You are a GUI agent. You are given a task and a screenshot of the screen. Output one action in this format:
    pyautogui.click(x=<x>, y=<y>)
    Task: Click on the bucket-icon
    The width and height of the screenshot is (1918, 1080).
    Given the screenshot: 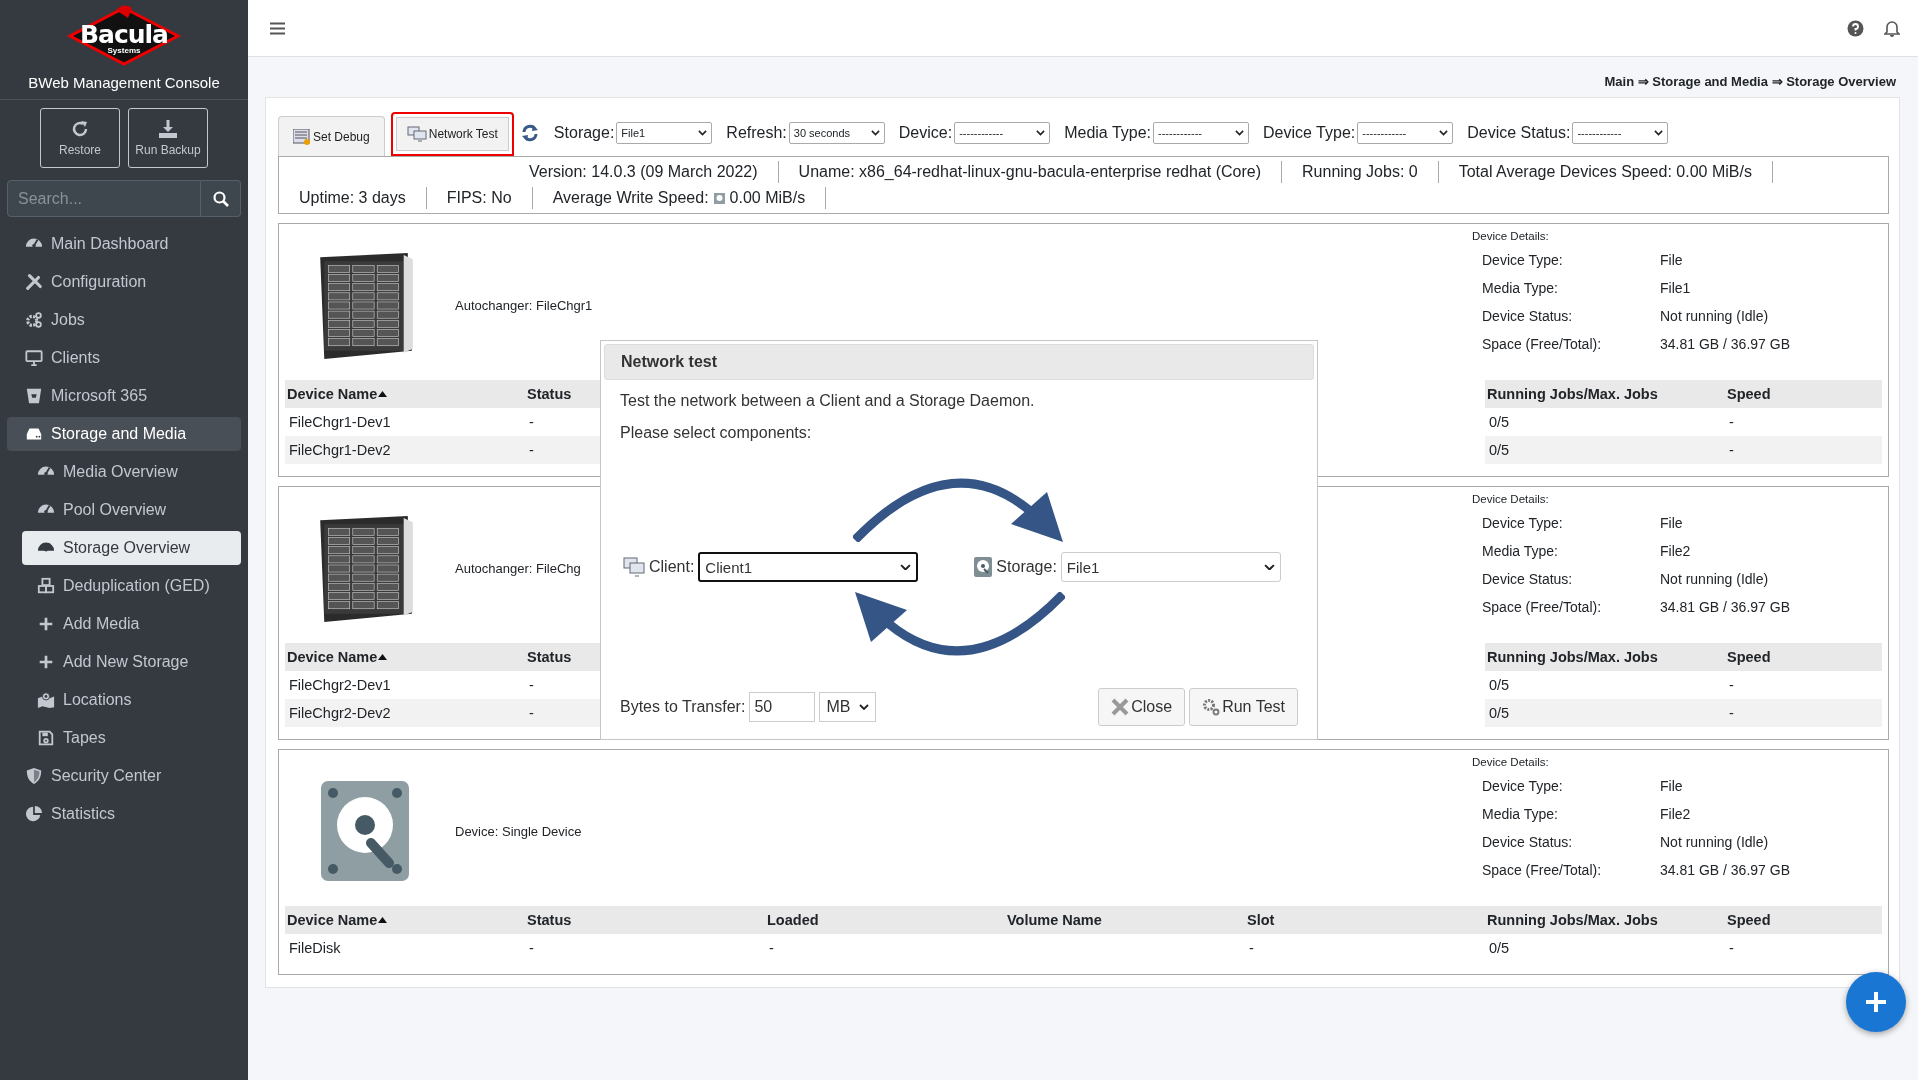 What is the action you would take?
    pyautogui.click(x=34, y=396)
    